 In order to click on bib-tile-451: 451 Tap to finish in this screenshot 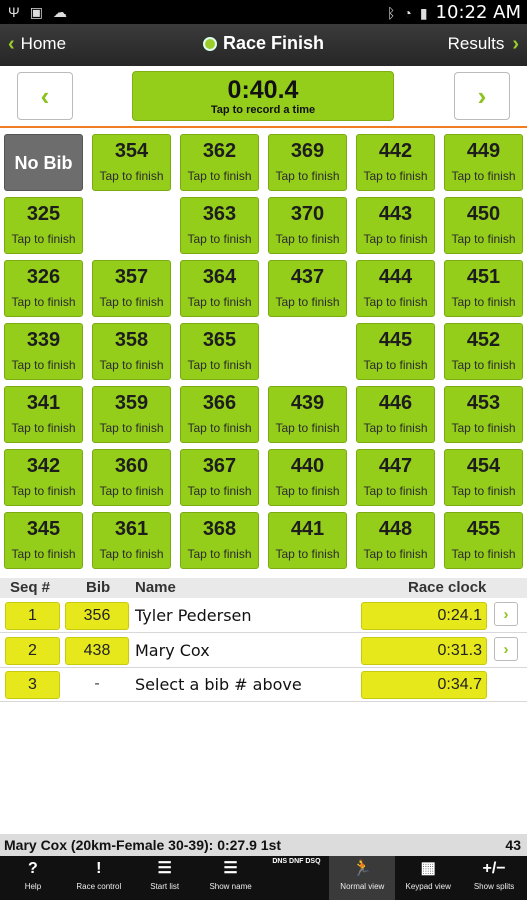, I will do `click(483, 288)`.